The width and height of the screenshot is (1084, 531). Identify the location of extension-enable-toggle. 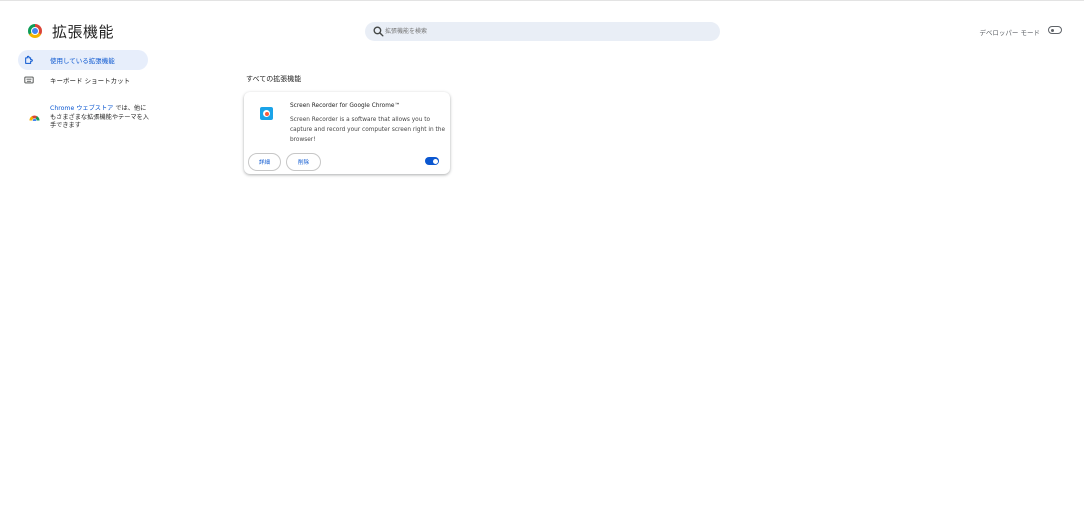
(432, 161).